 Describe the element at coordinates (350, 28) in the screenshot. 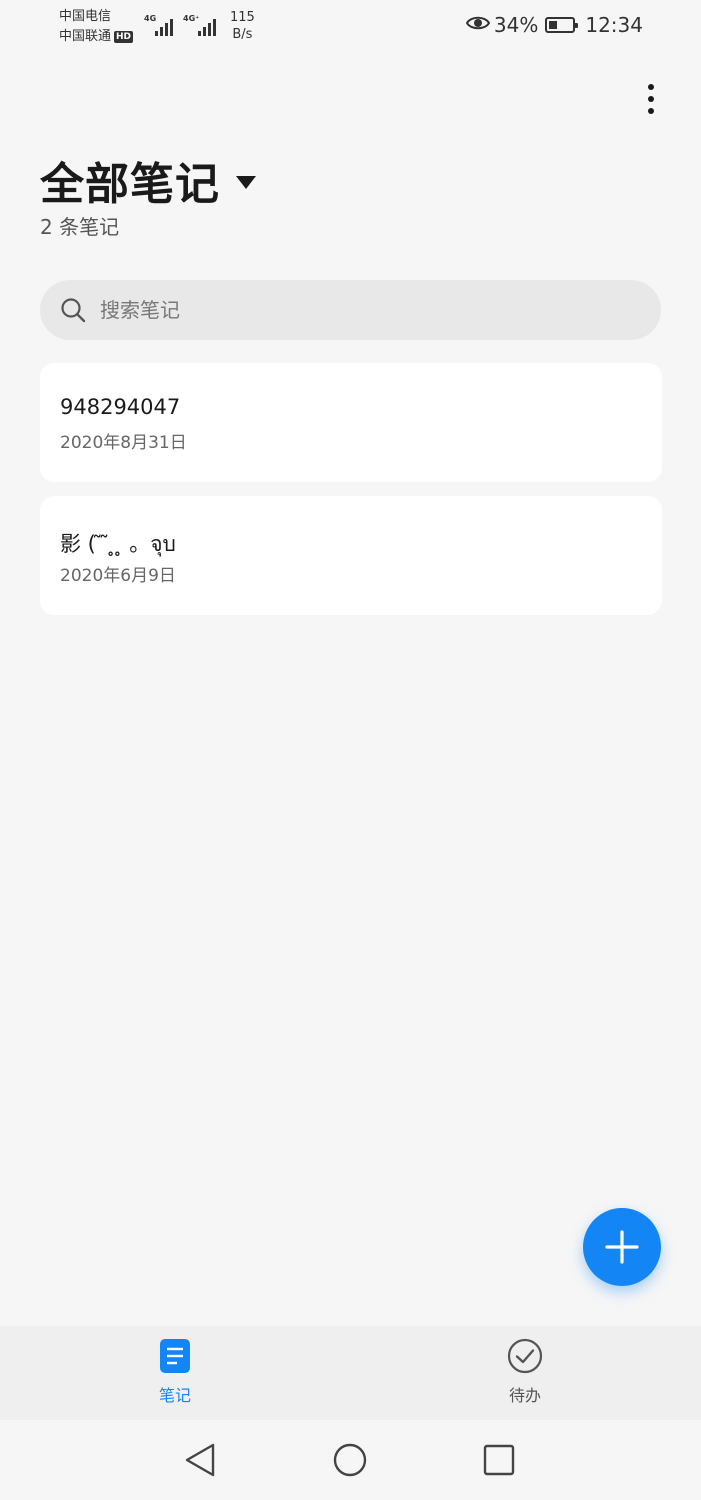

I see `status-bar: 中国电信 中国联通 HD 4G 4G⁺ 115 B/s 34% 12:34` at that location.